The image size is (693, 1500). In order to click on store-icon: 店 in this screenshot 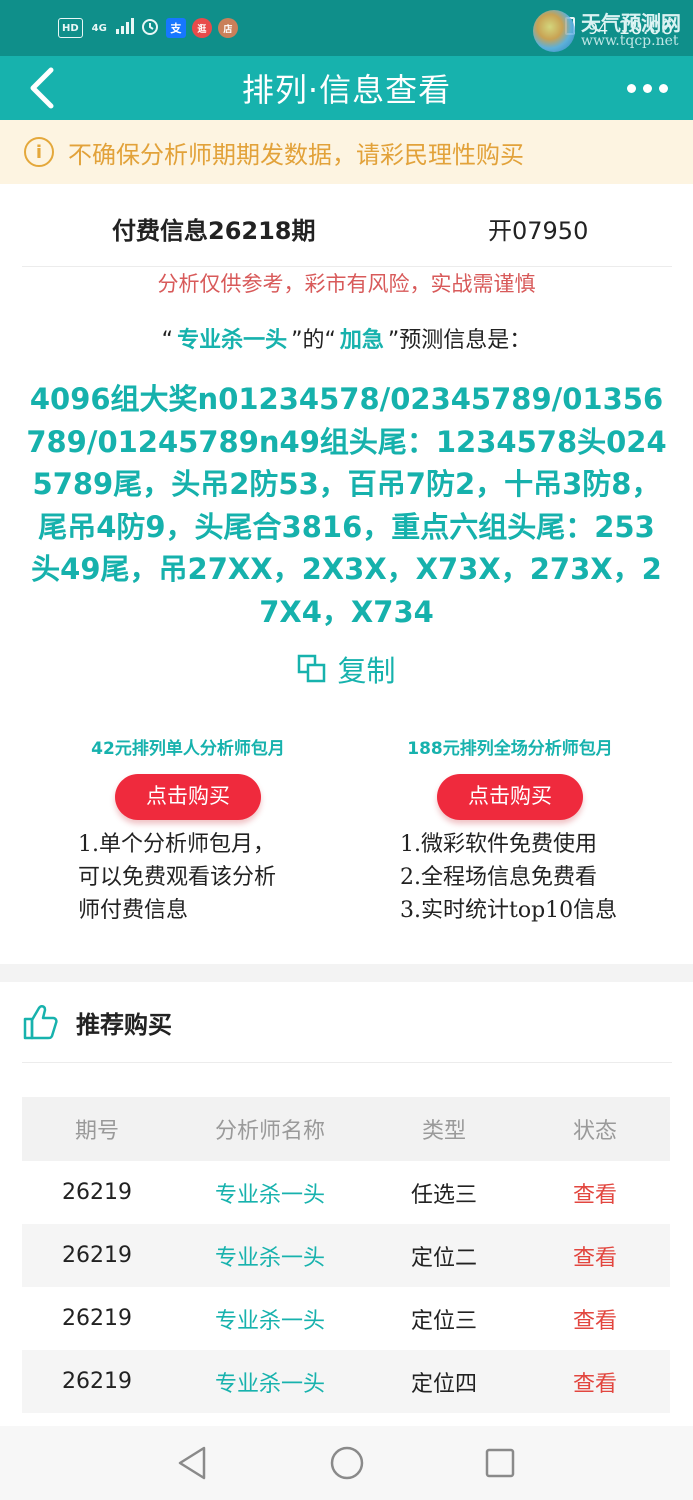, I will do `click(227, 28)`.